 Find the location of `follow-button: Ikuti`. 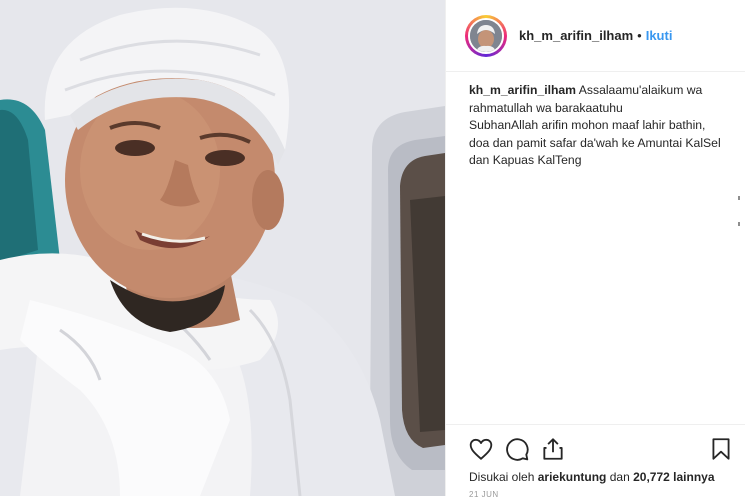

follow-button: Ikuti is located at coordinates (659, 35).